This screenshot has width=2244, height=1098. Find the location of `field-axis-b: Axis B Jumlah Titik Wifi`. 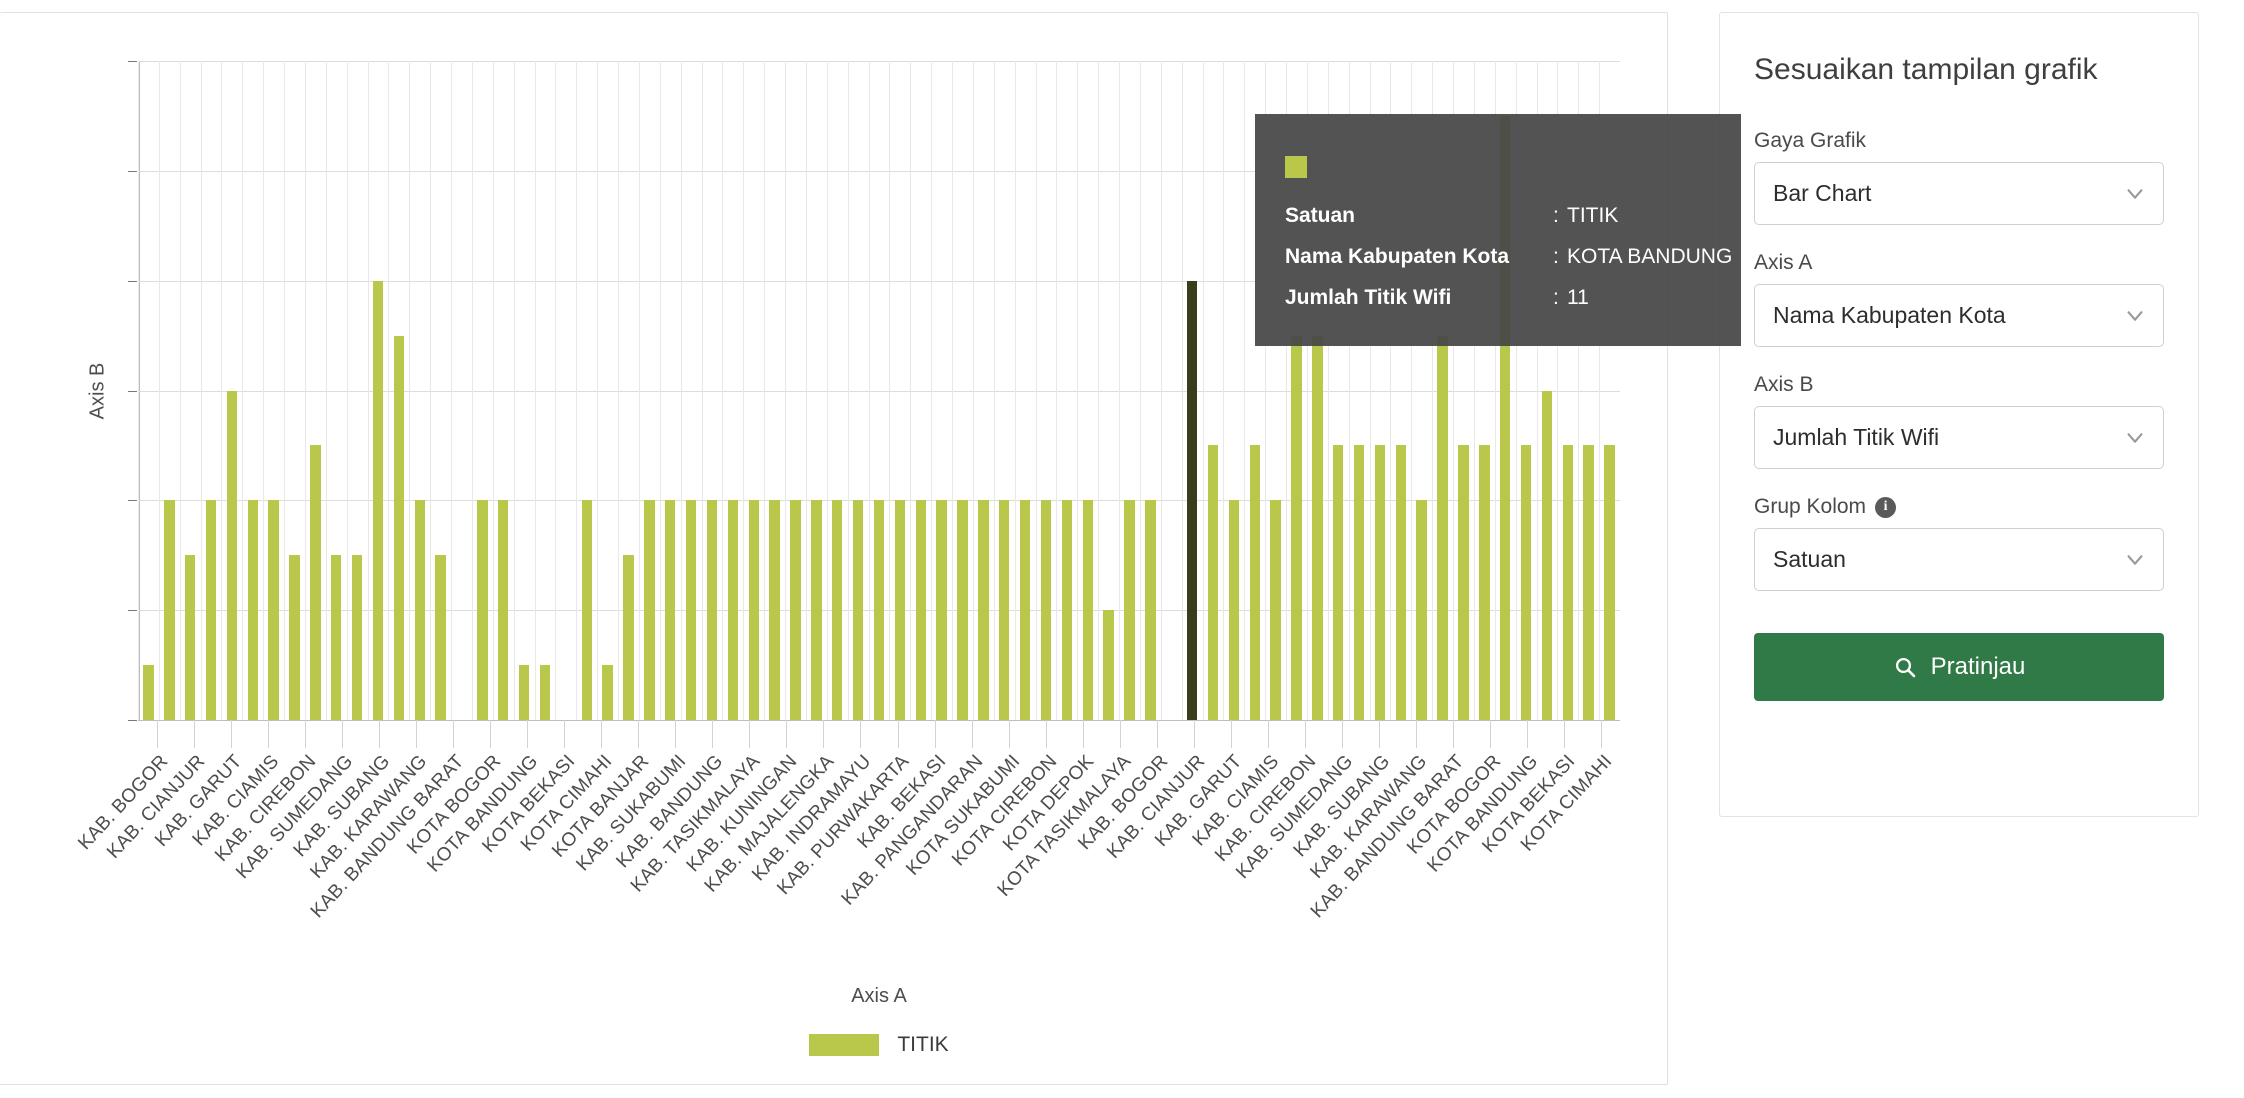

field-axis-b: Axis B Jumlah Titik Wifi is located at coordinates (1959, 421).